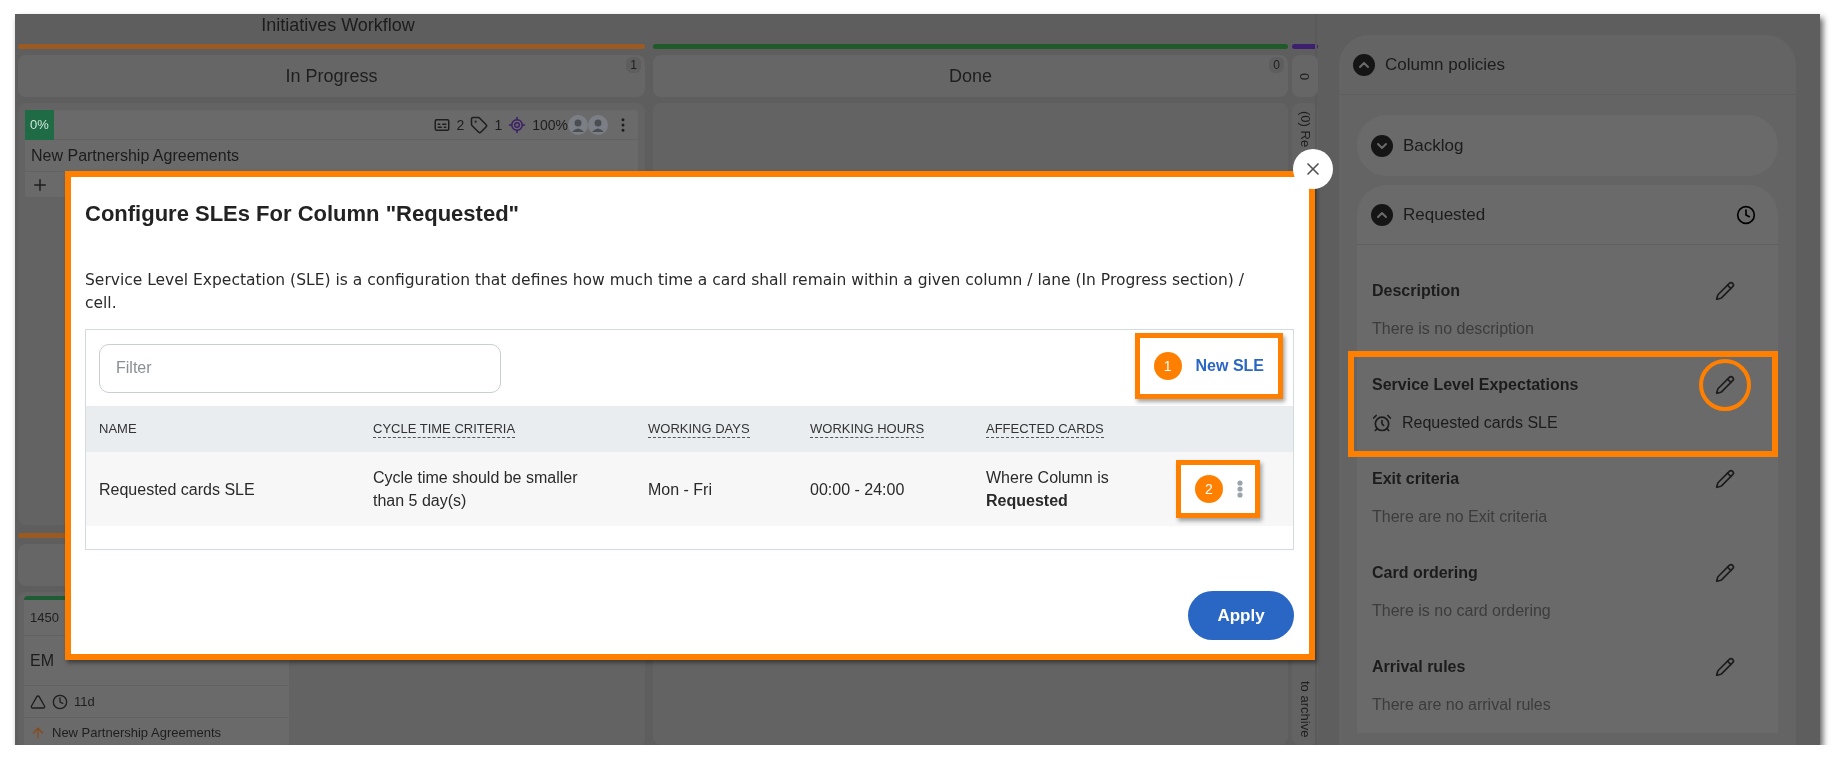 Image resolution: width=1841 pixels, height=769 pixels. I want to click on more-icon, so click(1240, 489).